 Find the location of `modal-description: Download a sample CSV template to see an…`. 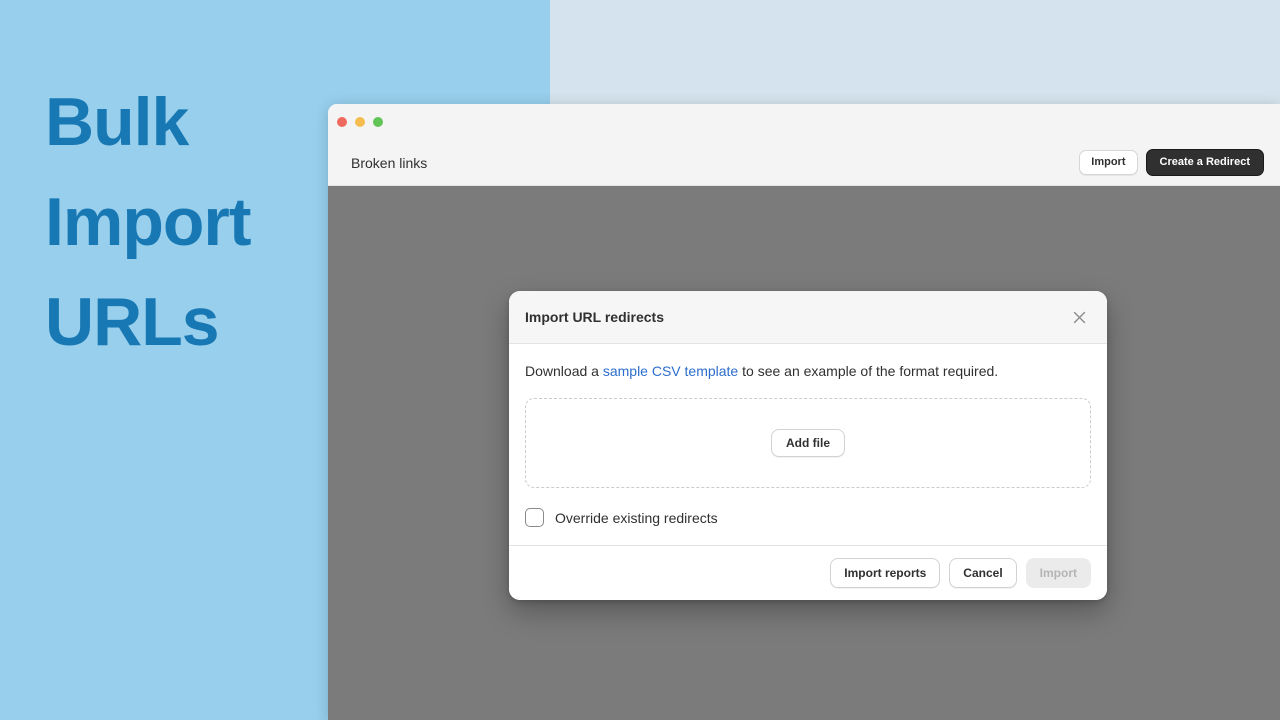

modal-description: Download a sample CSV template to see an… is located at coordinates (808, 371).